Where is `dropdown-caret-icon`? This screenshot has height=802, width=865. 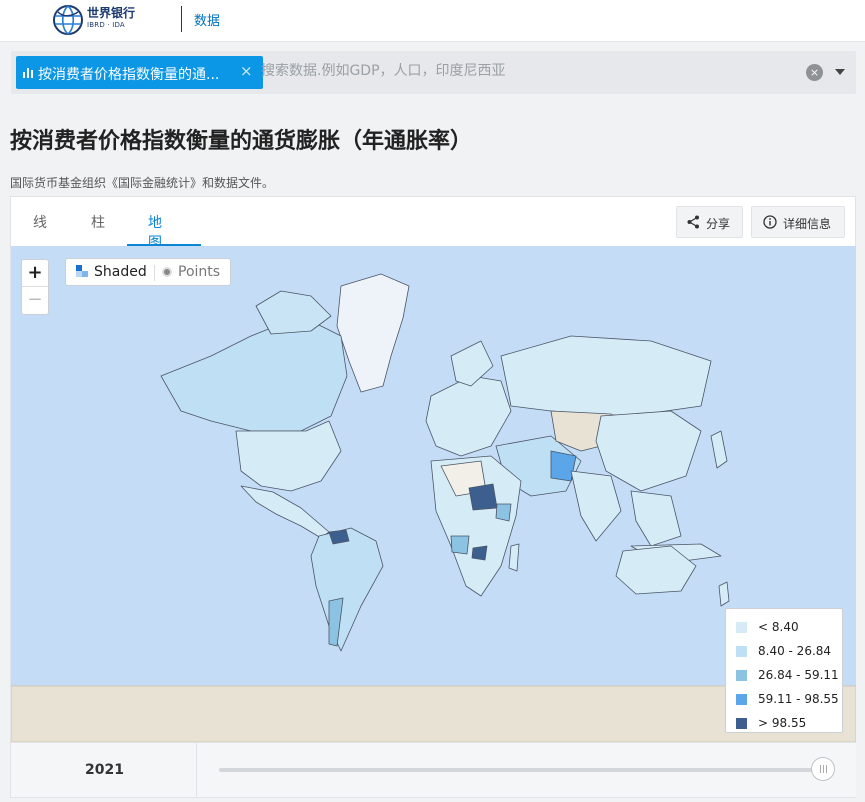 dropdown-caret-icon is located at coordinates (840, 72).